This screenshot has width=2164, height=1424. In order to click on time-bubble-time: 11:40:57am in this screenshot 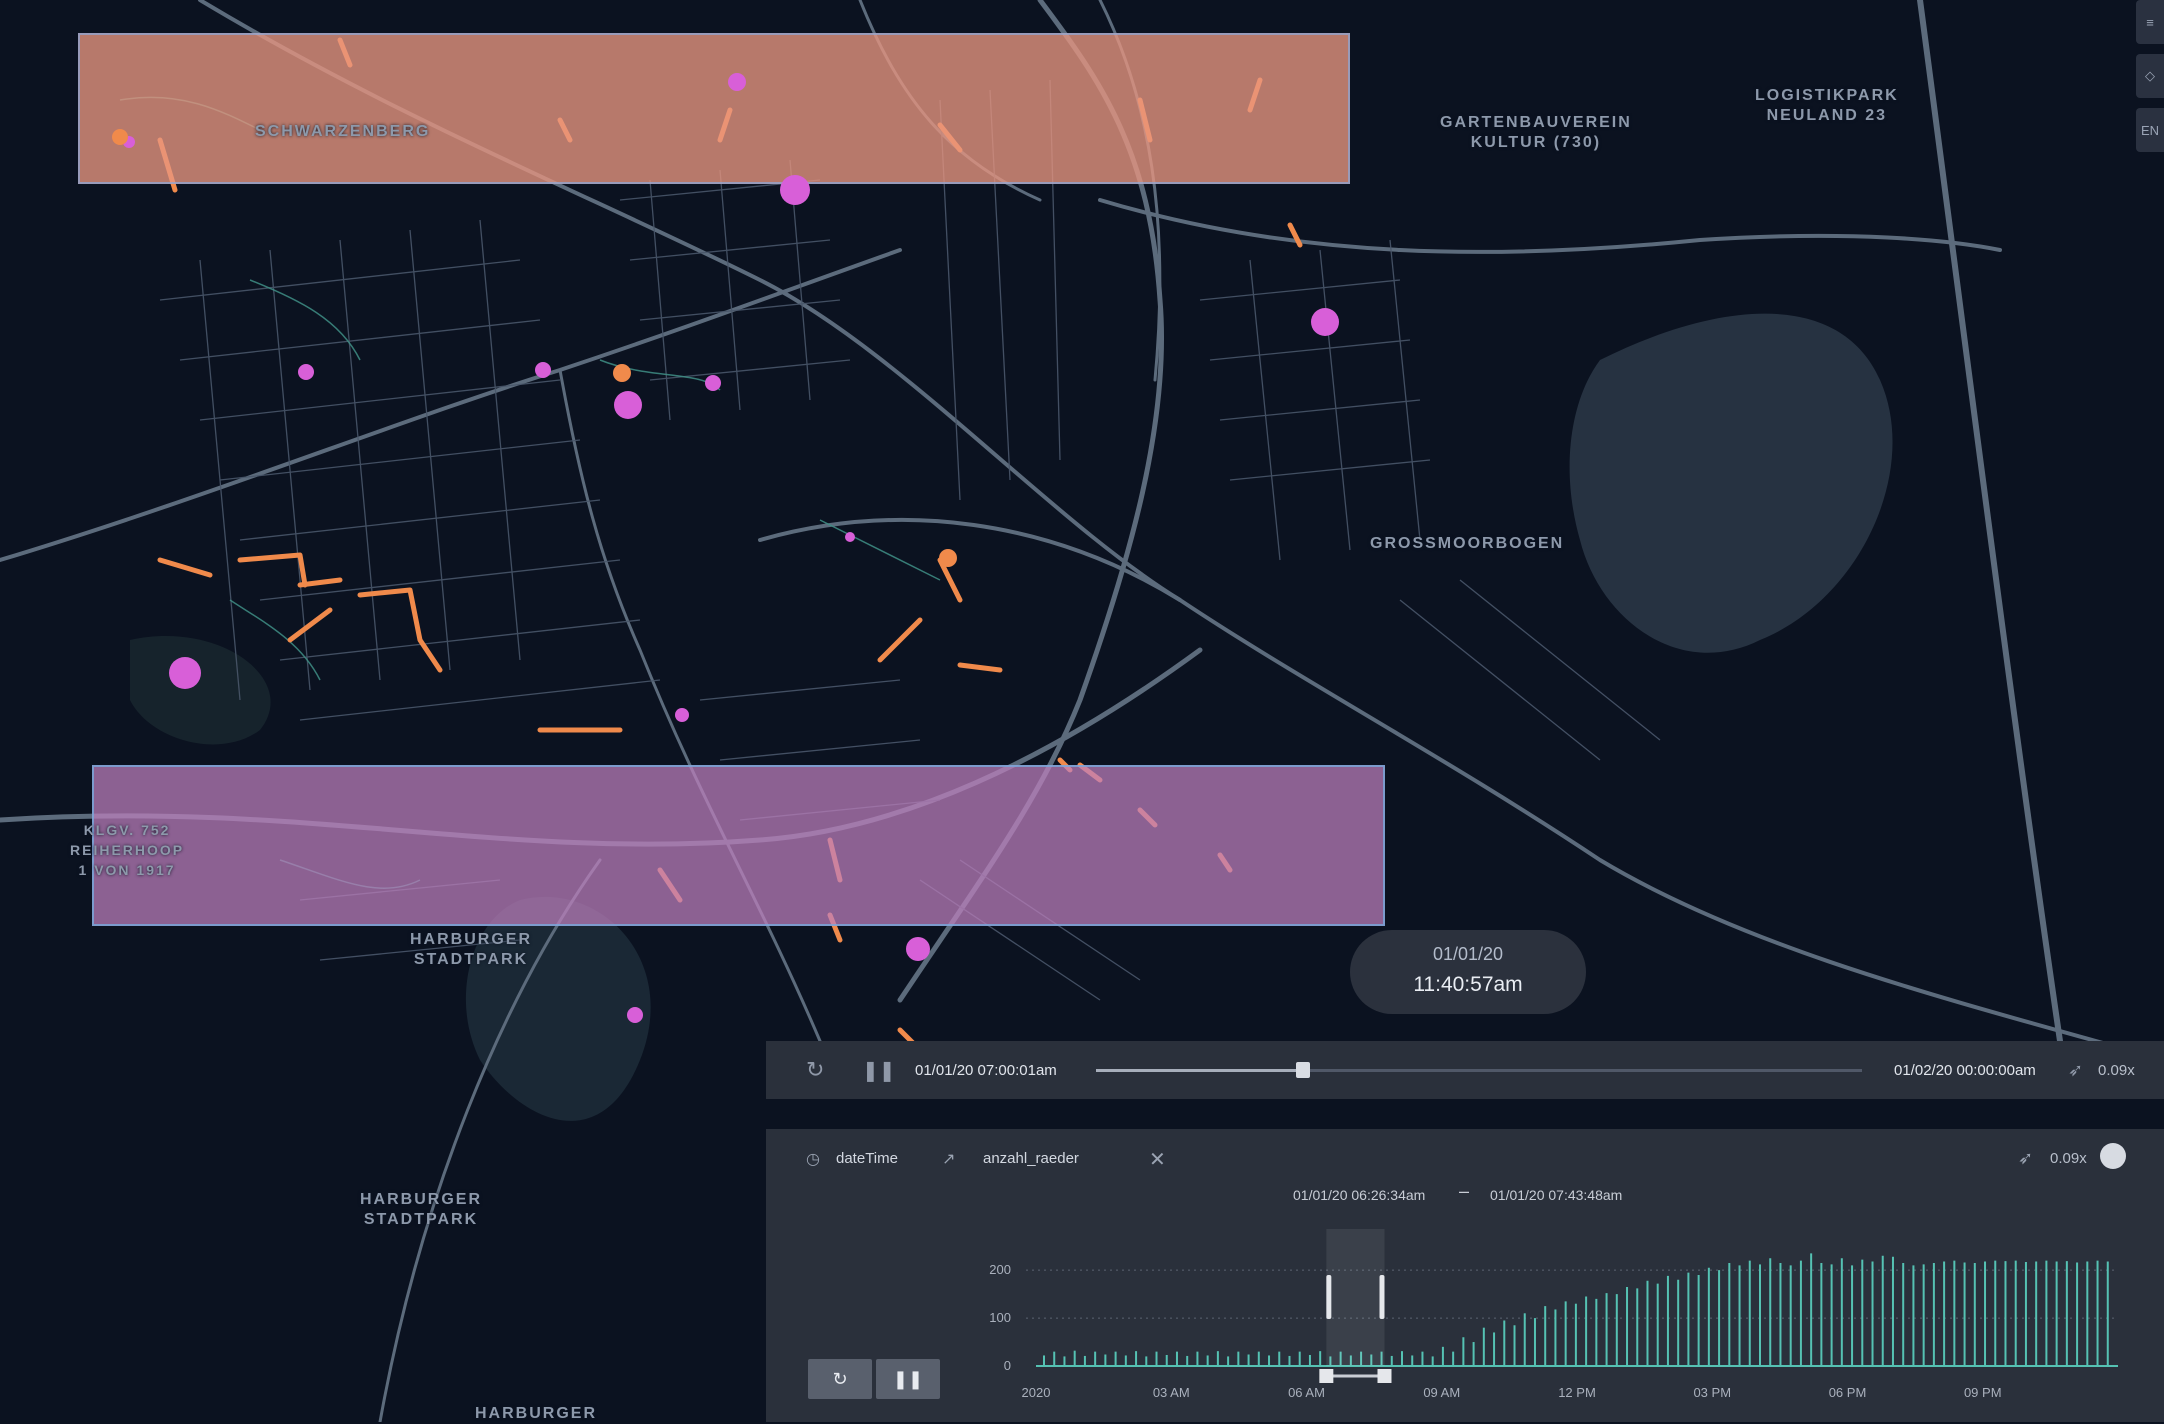, I will do `click(1468, 984)`.